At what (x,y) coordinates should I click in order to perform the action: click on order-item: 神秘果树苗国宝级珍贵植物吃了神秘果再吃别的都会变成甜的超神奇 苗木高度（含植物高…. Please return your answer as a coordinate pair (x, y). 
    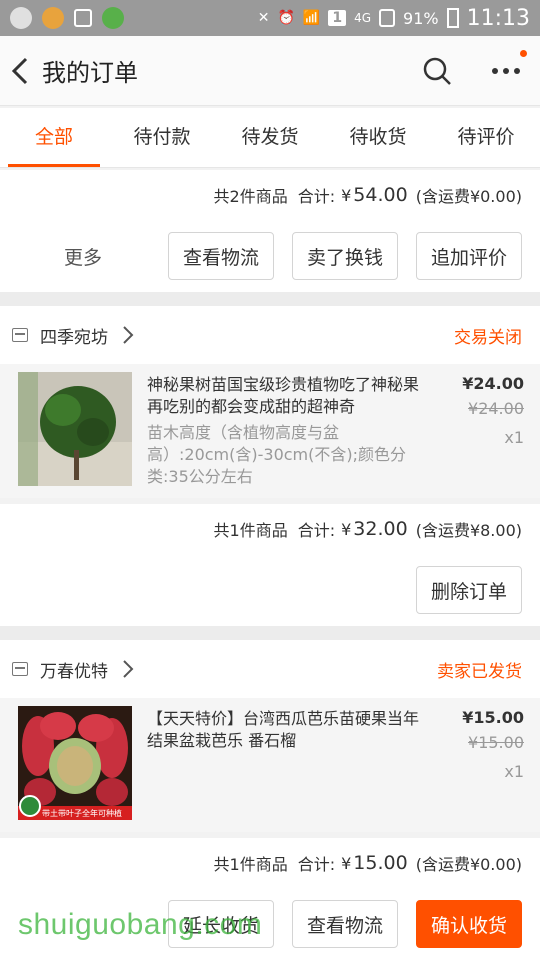
    Looking at the image, I should click on (270, 431).